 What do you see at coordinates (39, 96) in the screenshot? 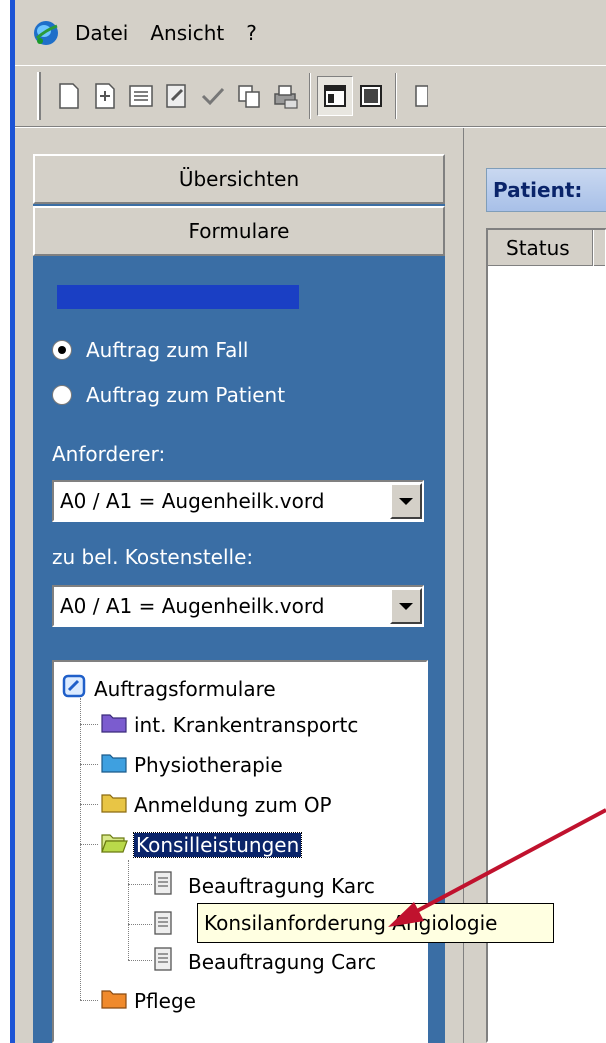
I see `toolbar-grip` at bounding box center [39, 96].